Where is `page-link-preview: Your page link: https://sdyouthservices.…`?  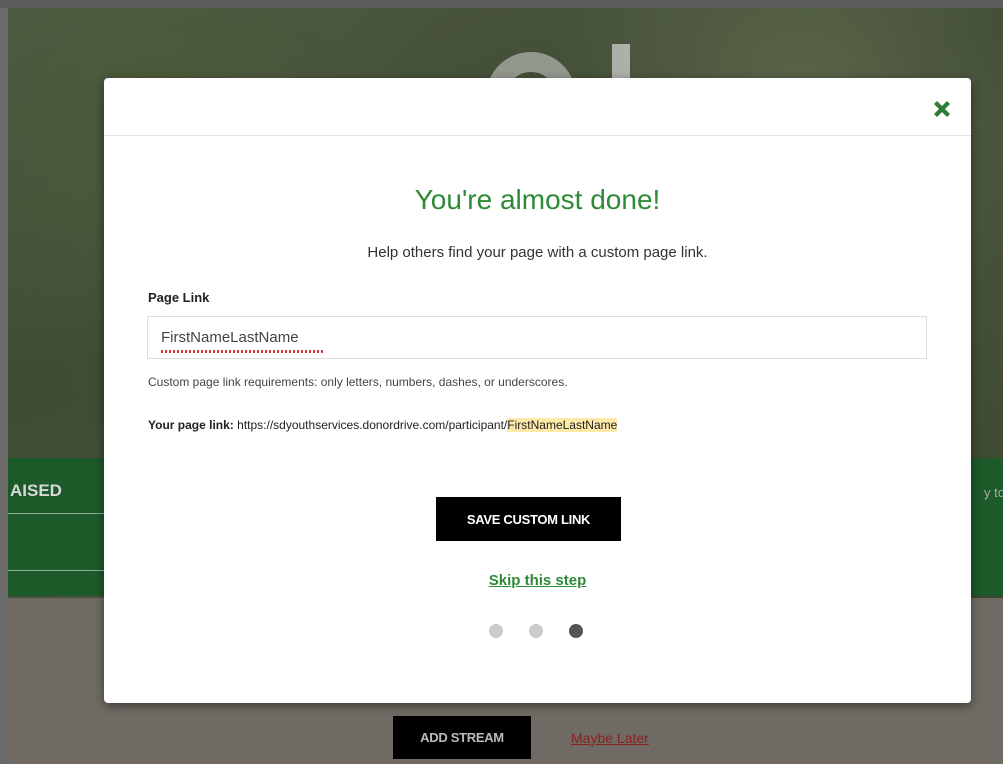 page-link-preview: Your page link: https://sdyouthservices.… is located at coordinates (383, 425).